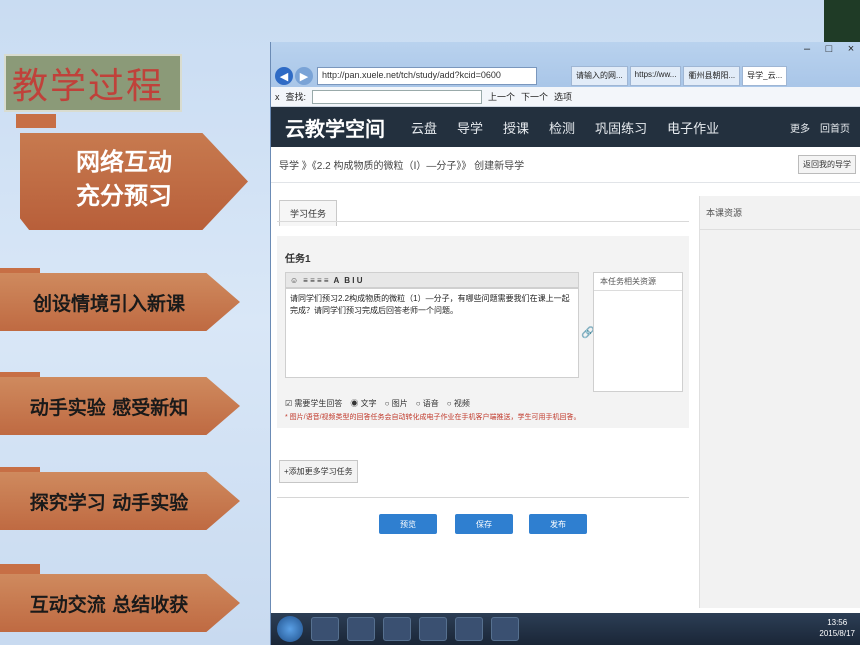  I want to click on find-prev-button: 上一个, so click(501, 96).